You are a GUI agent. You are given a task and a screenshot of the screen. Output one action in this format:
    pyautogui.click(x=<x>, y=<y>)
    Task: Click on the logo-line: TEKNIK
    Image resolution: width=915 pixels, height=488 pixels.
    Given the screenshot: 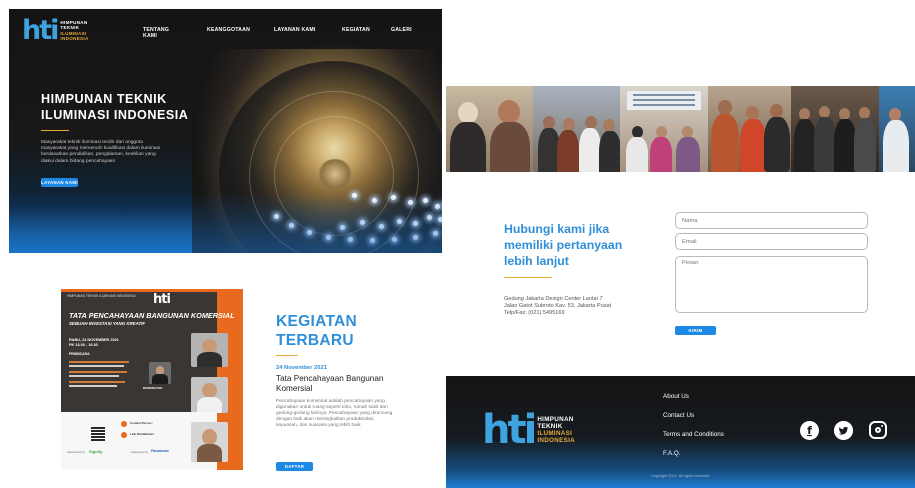 What is the action you would take?
    pyautogui.click(x=550, y=426)
    